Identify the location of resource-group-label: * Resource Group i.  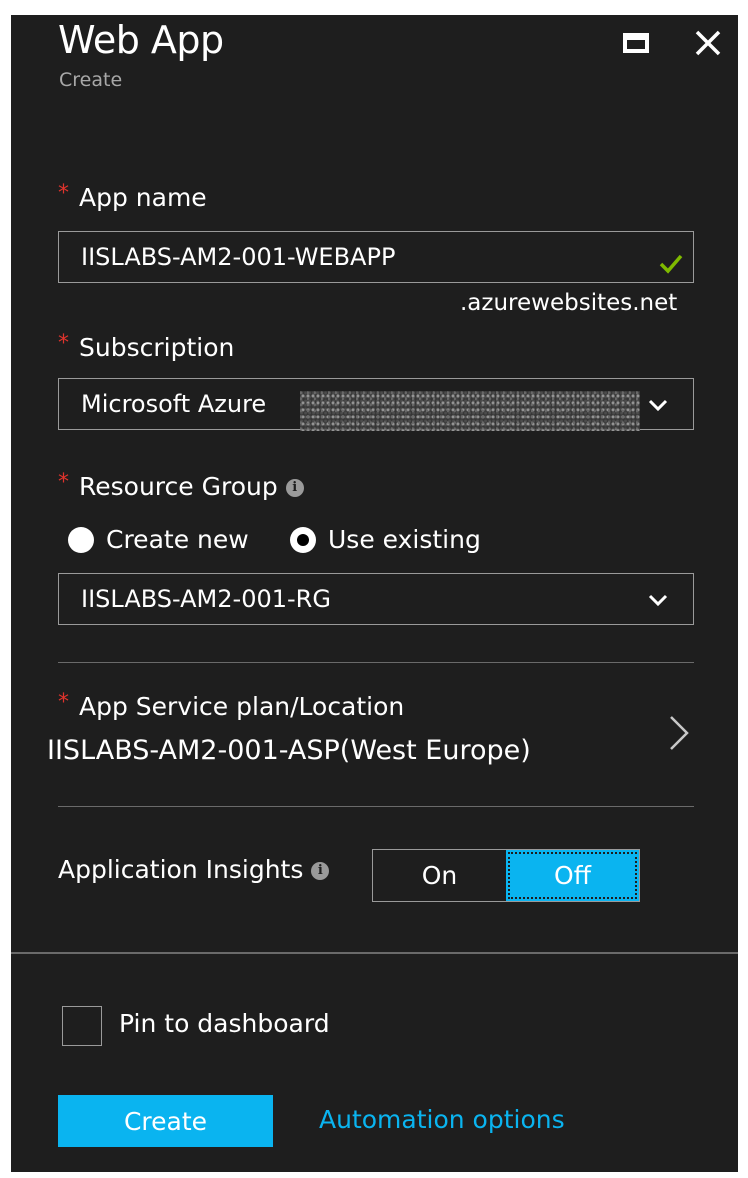
(181, 485).